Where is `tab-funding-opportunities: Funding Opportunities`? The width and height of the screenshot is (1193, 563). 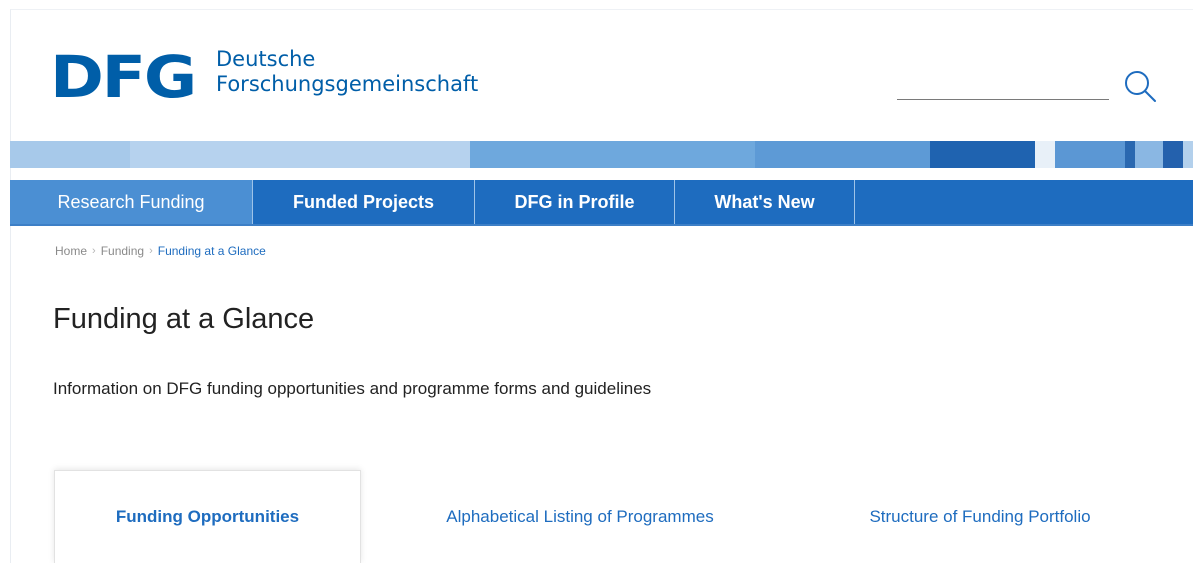
tab-funding-opportunities: Funding Opportunities is located at coordinates (207, 516).